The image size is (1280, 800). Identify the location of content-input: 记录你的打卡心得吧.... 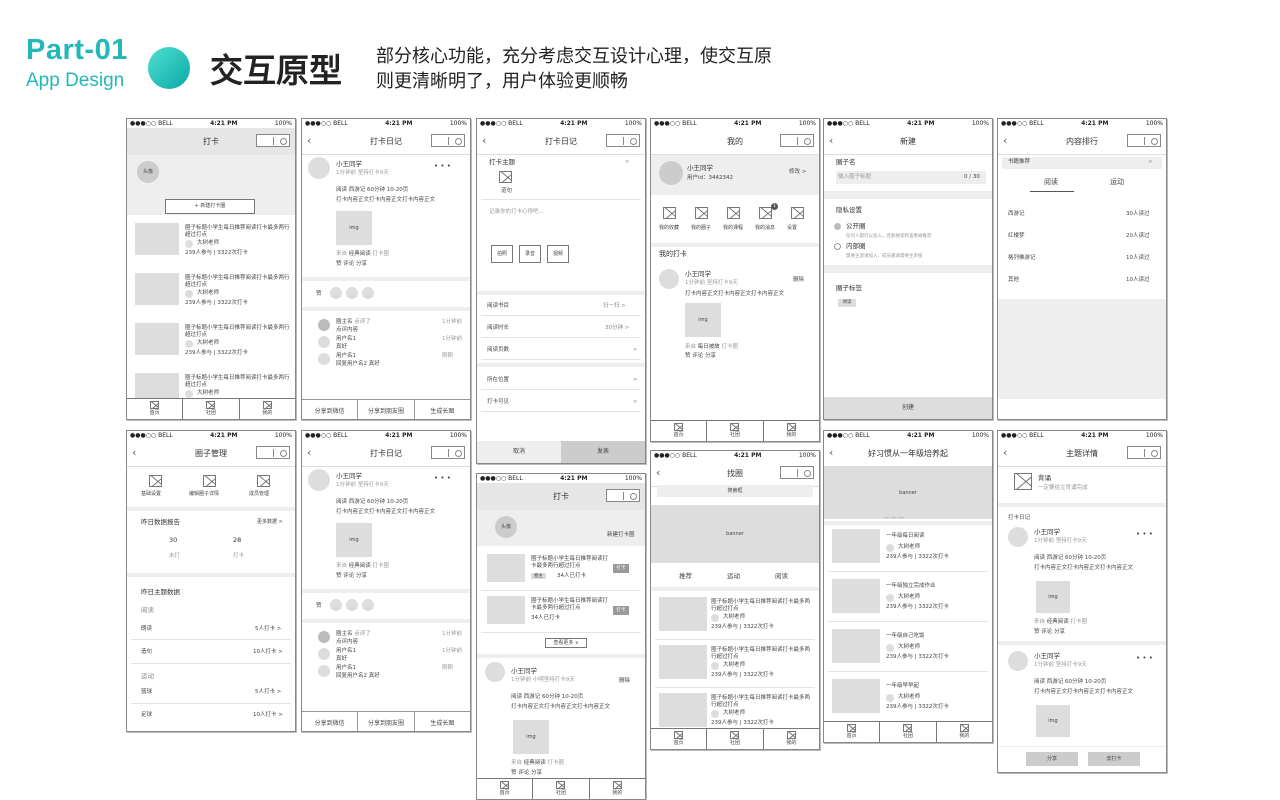
(516, 212).